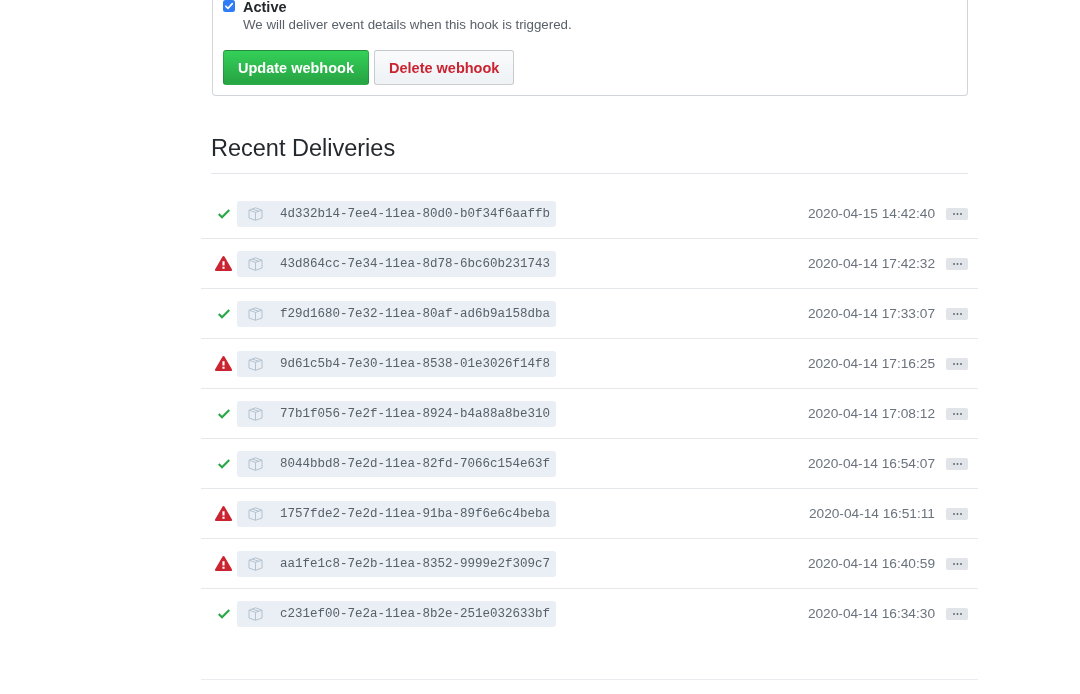 This screenshot has width=1080, height=694. What do you see at coordinates (397, 363) in the screenshot?
I see `delivery-id-link: 9d61c5b4-7e30-11ea-8538-01e3026f14f8` at bounding box center [397, 363].